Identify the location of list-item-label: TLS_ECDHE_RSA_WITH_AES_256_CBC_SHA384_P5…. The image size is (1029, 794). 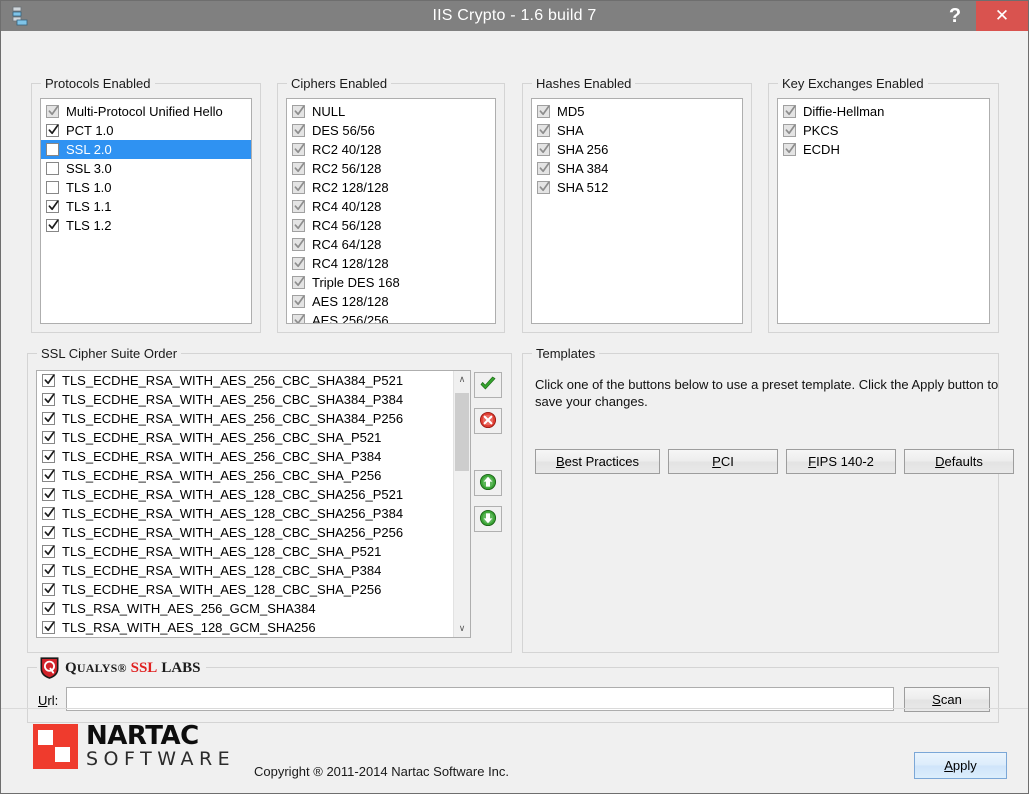
(233, 380).